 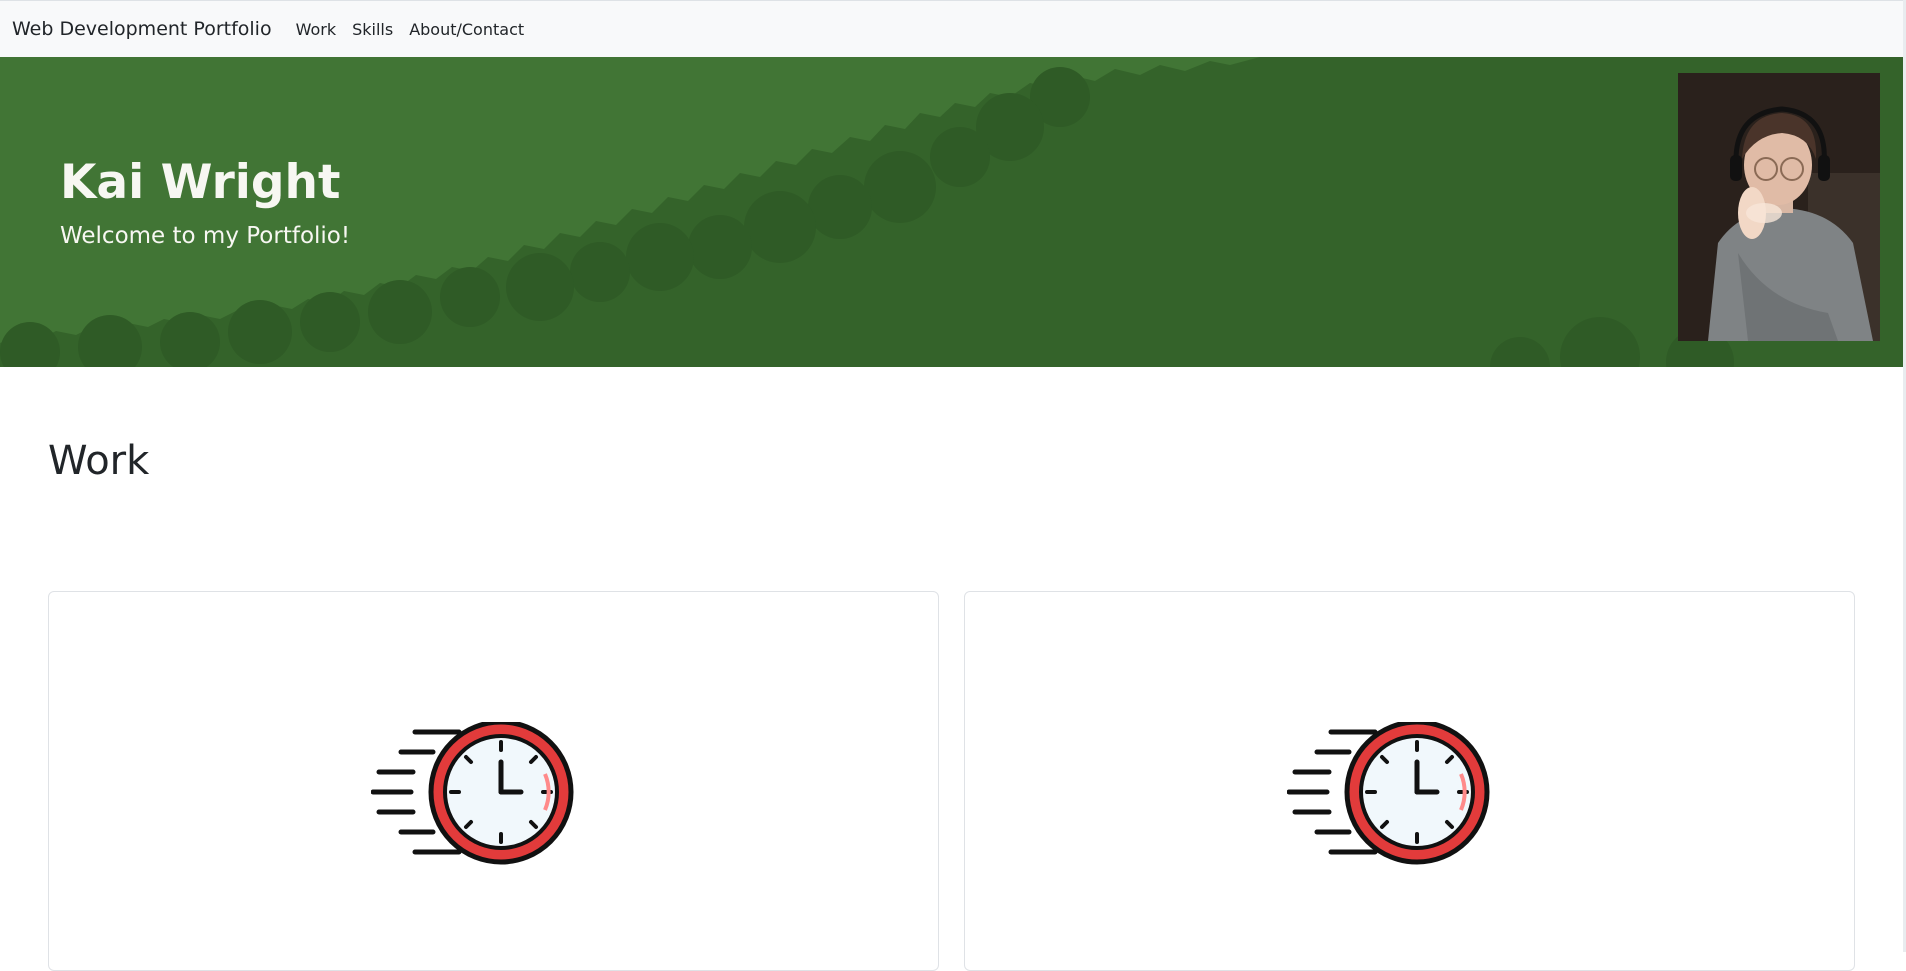 What do you see at coordinates (200, 182) in the screenshot?
I see `hero-title: Kai Wright` at bounding box center [200, 182].